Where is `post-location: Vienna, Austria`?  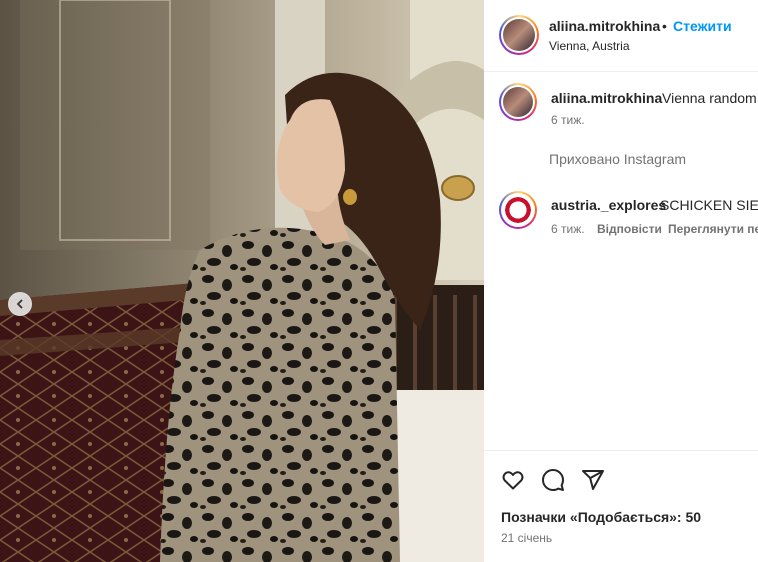 post-location: Vienna, Austria is located at coordinates (589, 46).